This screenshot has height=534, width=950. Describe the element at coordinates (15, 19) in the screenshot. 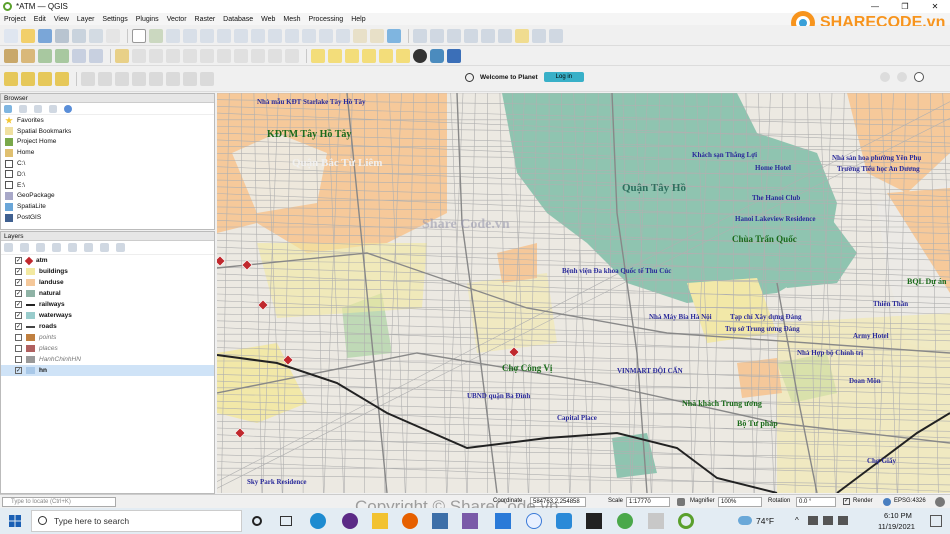

I see `menu-project: Project` at that location.